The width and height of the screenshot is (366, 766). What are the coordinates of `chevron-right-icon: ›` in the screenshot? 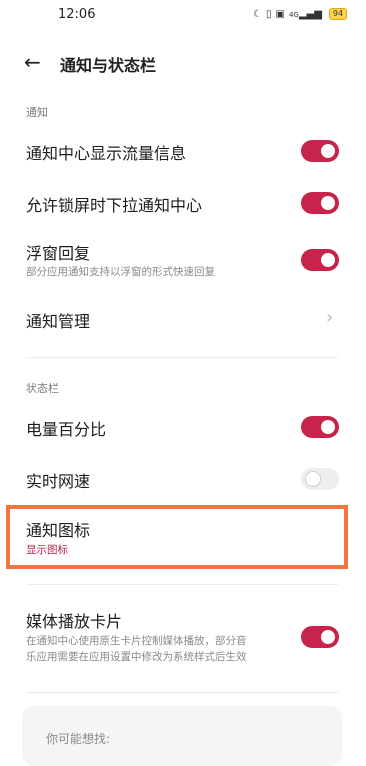 It's located at (330, 317).